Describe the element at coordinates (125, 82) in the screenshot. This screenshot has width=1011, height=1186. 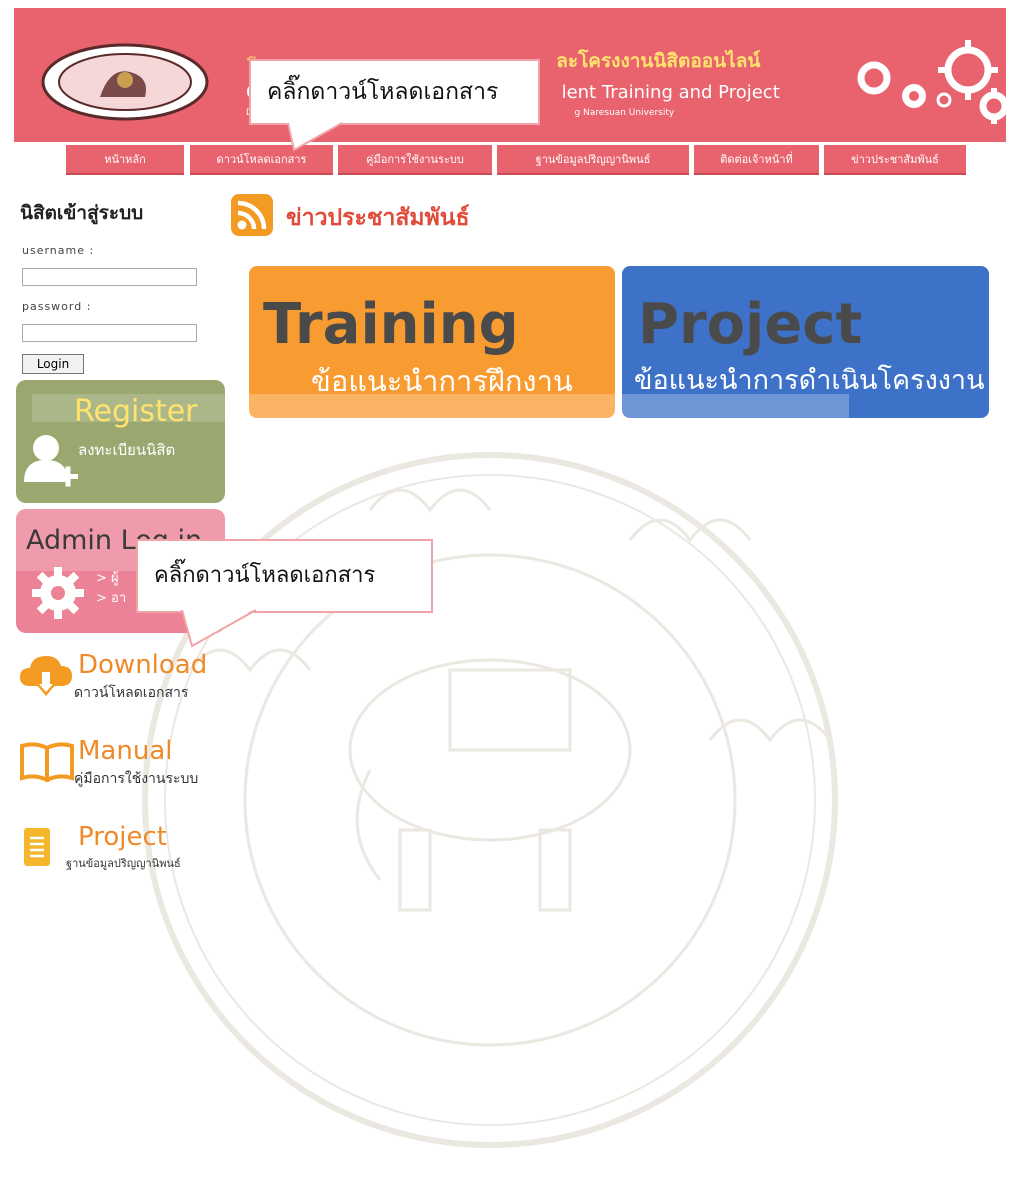
I see `university-logo` at that location.